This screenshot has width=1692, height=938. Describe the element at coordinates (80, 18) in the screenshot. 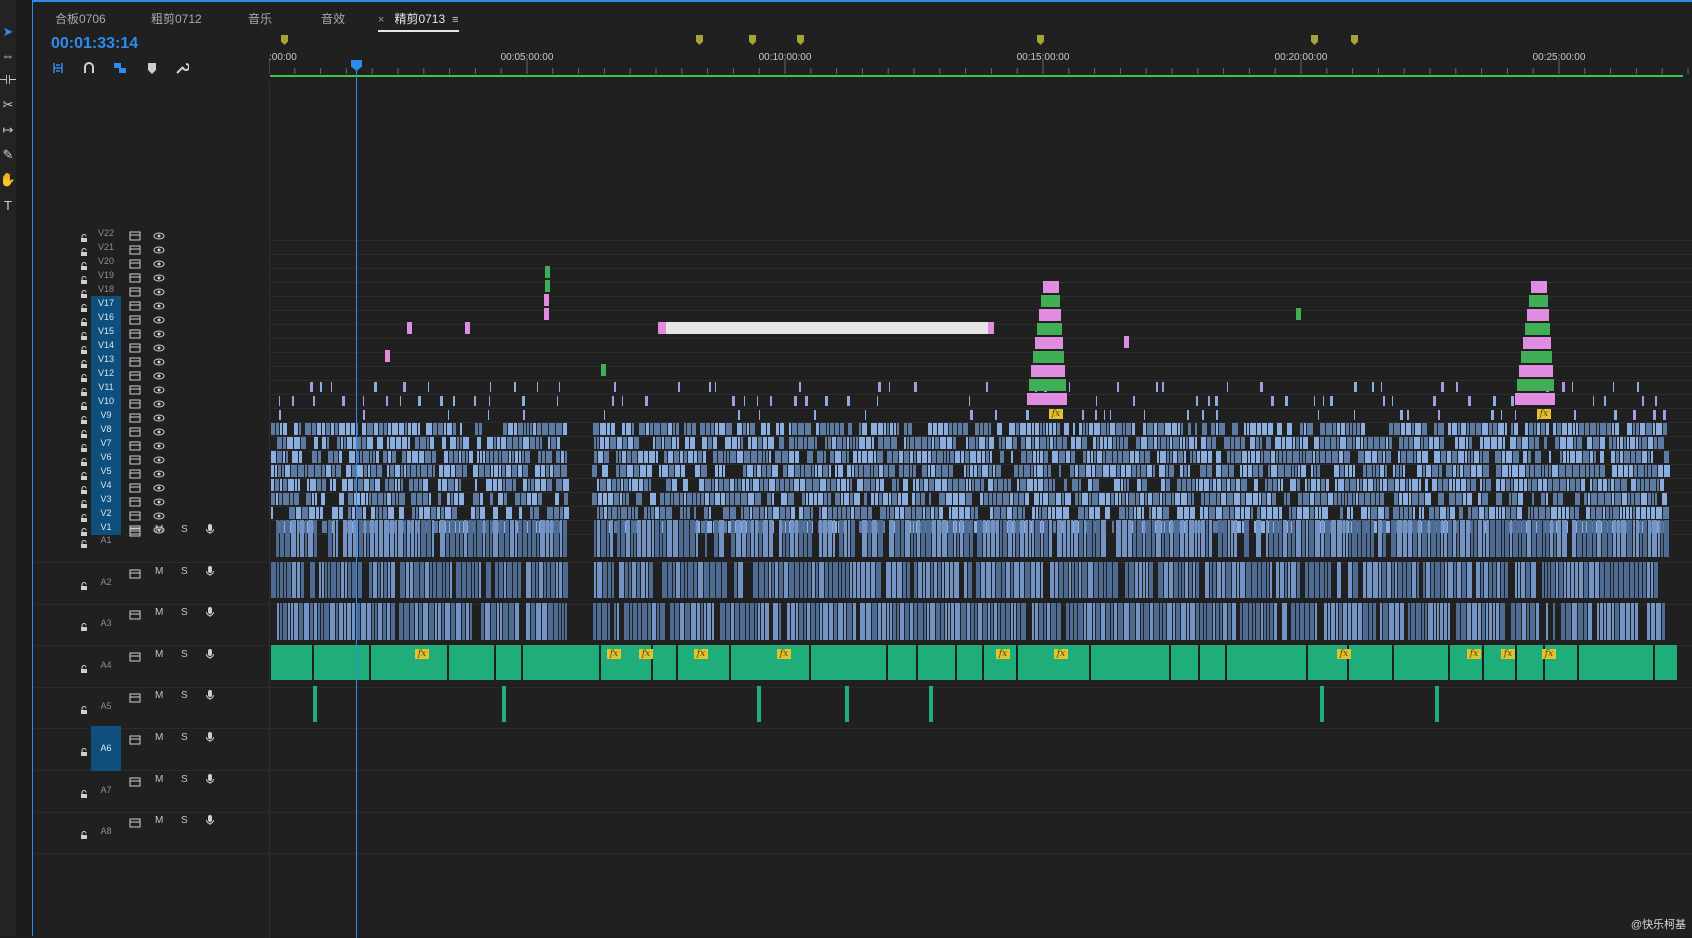

I see `tab-sequence-1: 合板0706` at that location.